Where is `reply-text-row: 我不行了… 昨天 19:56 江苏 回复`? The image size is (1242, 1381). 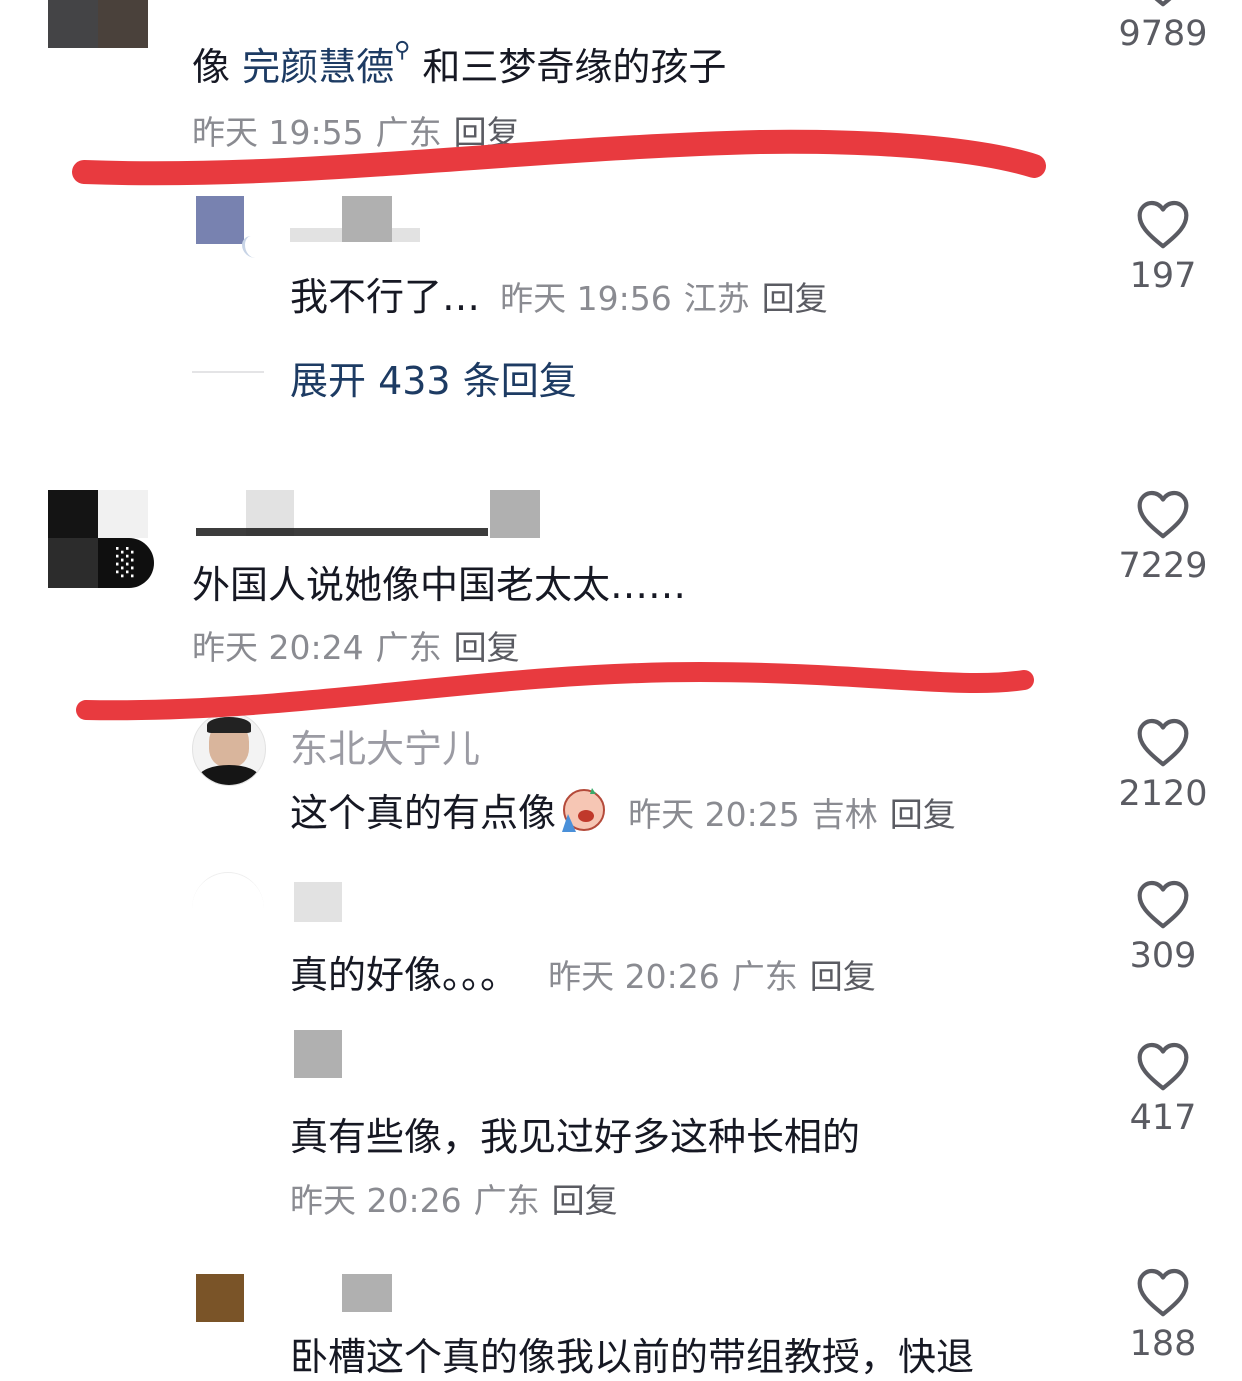 reply-text-row: 我不行了… 昨天 19:56 江苏 回复 is located at coordinates (559, 297).